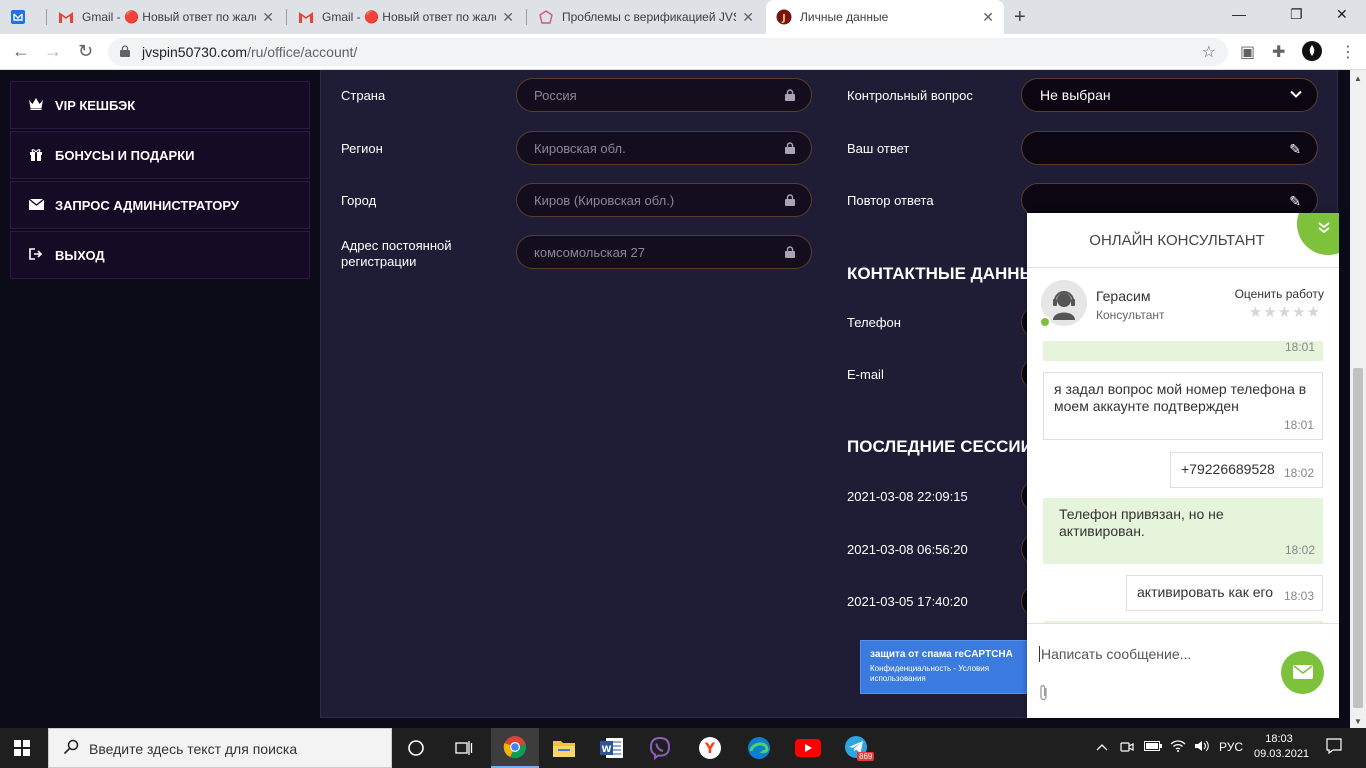 Image resolution: width=1366 pixels, height=768 pixels. What do you see at coordinates (71, 749) in the screenshot?
I see `search-icon` at bounding box center [71, 749].